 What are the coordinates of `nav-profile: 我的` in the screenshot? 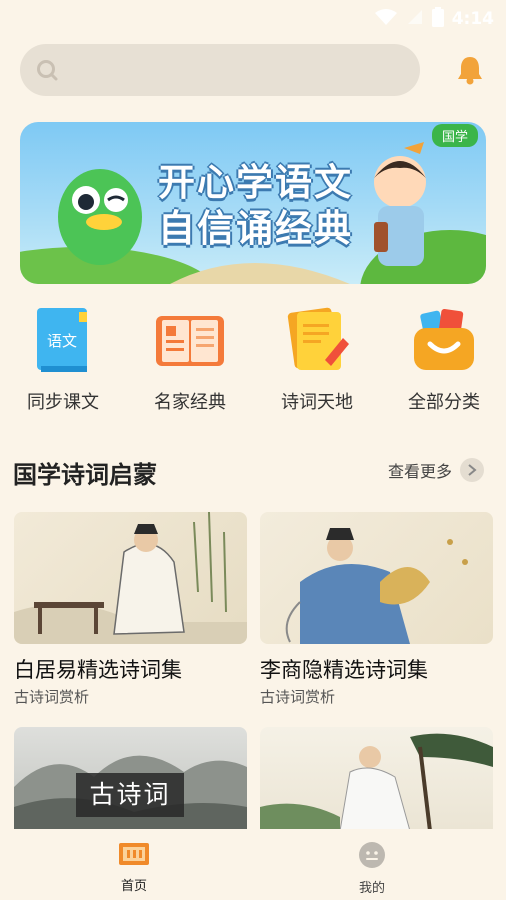 It's located at (372, 868).